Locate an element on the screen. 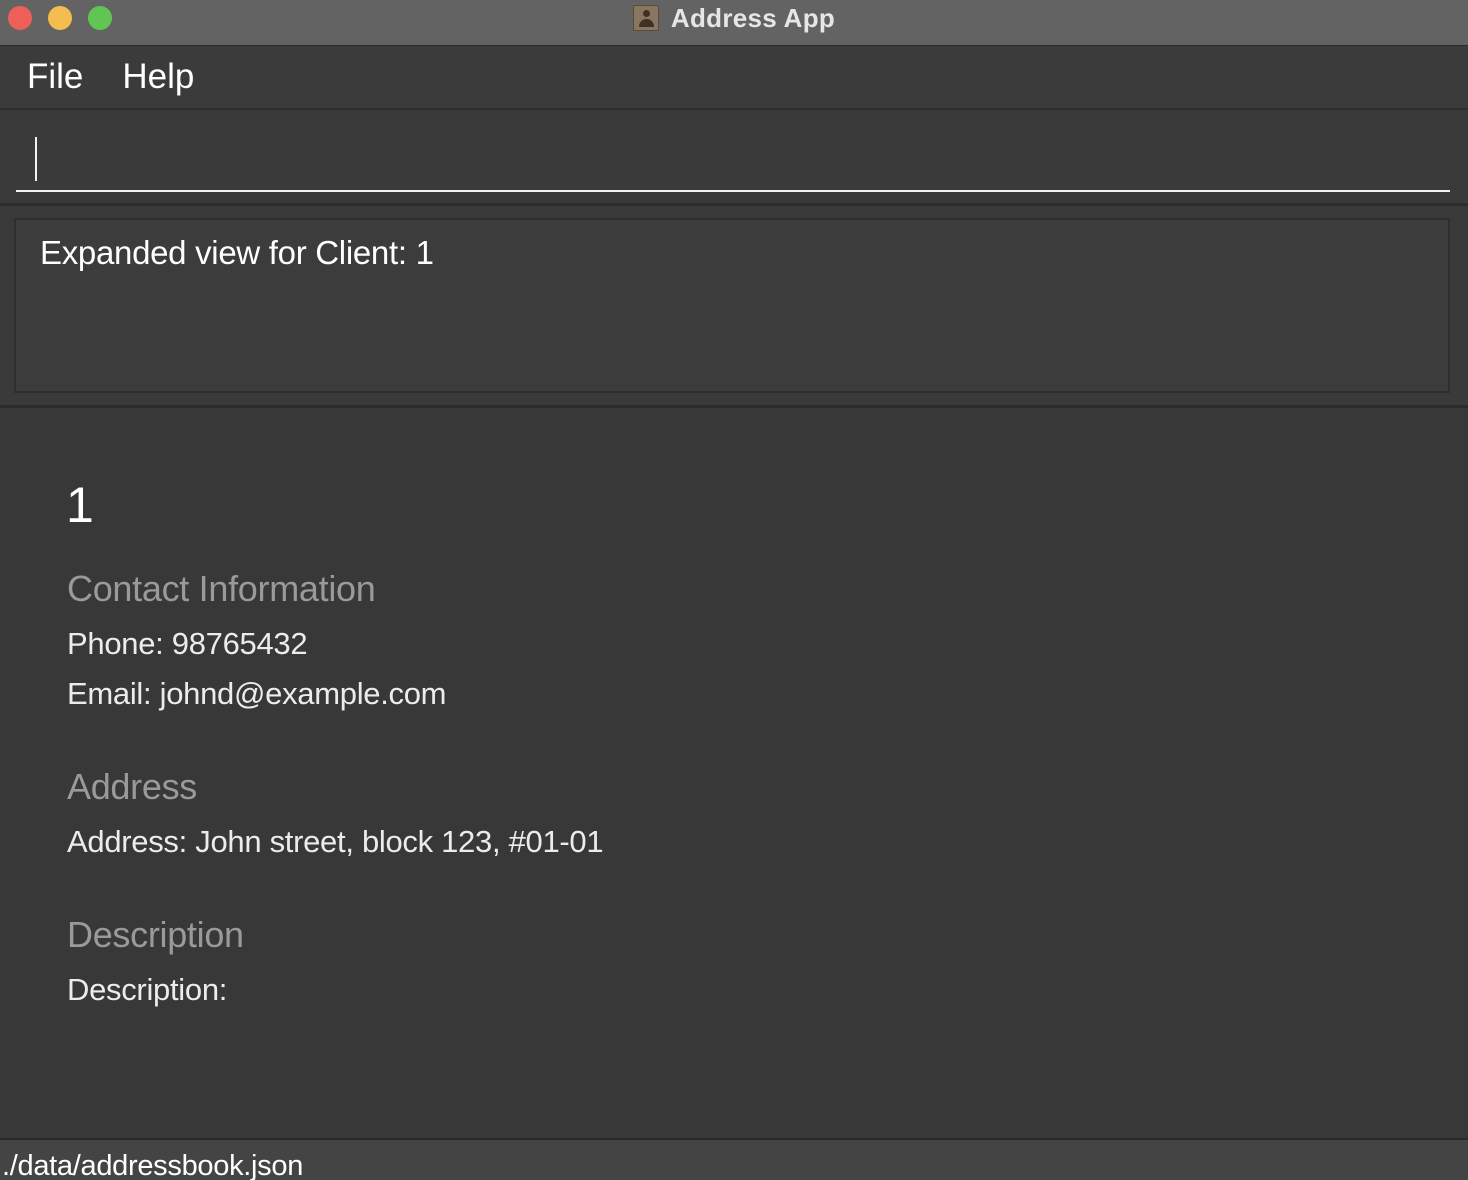 The height and width of the screenshot is (1180, 1468). text-caret is located at coordinates (36, 159).